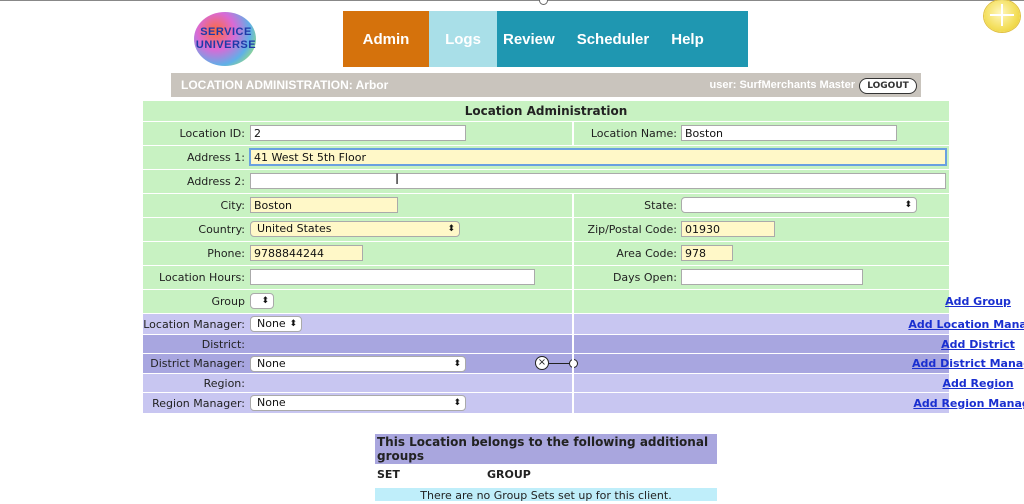  What do you see at coordinates (546, 473) in the screenshot?
I see `groups-columns: SET GROUP` at bounding box center [546, 473].